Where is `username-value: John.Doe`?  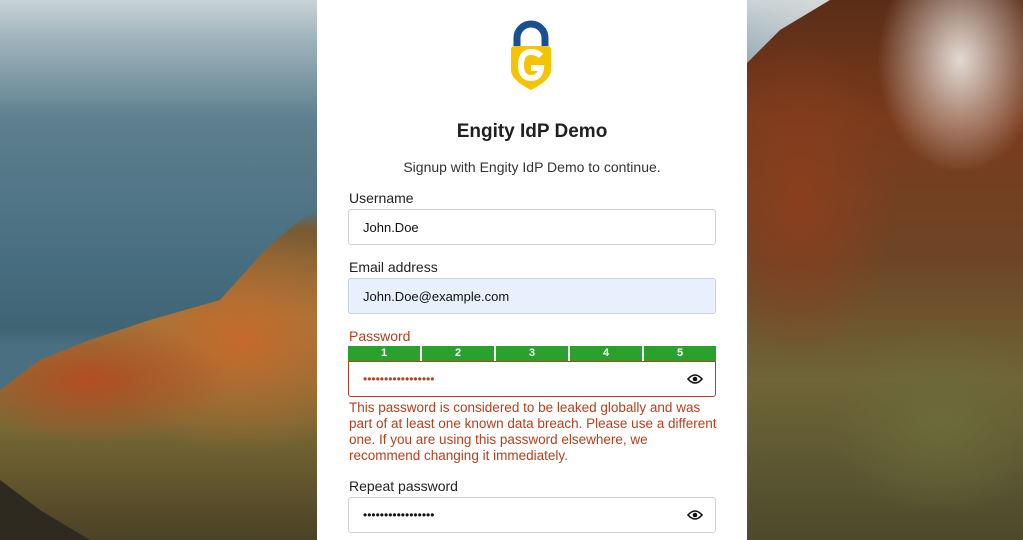 username-value: John.Doe is located at coordinates (391, 227).